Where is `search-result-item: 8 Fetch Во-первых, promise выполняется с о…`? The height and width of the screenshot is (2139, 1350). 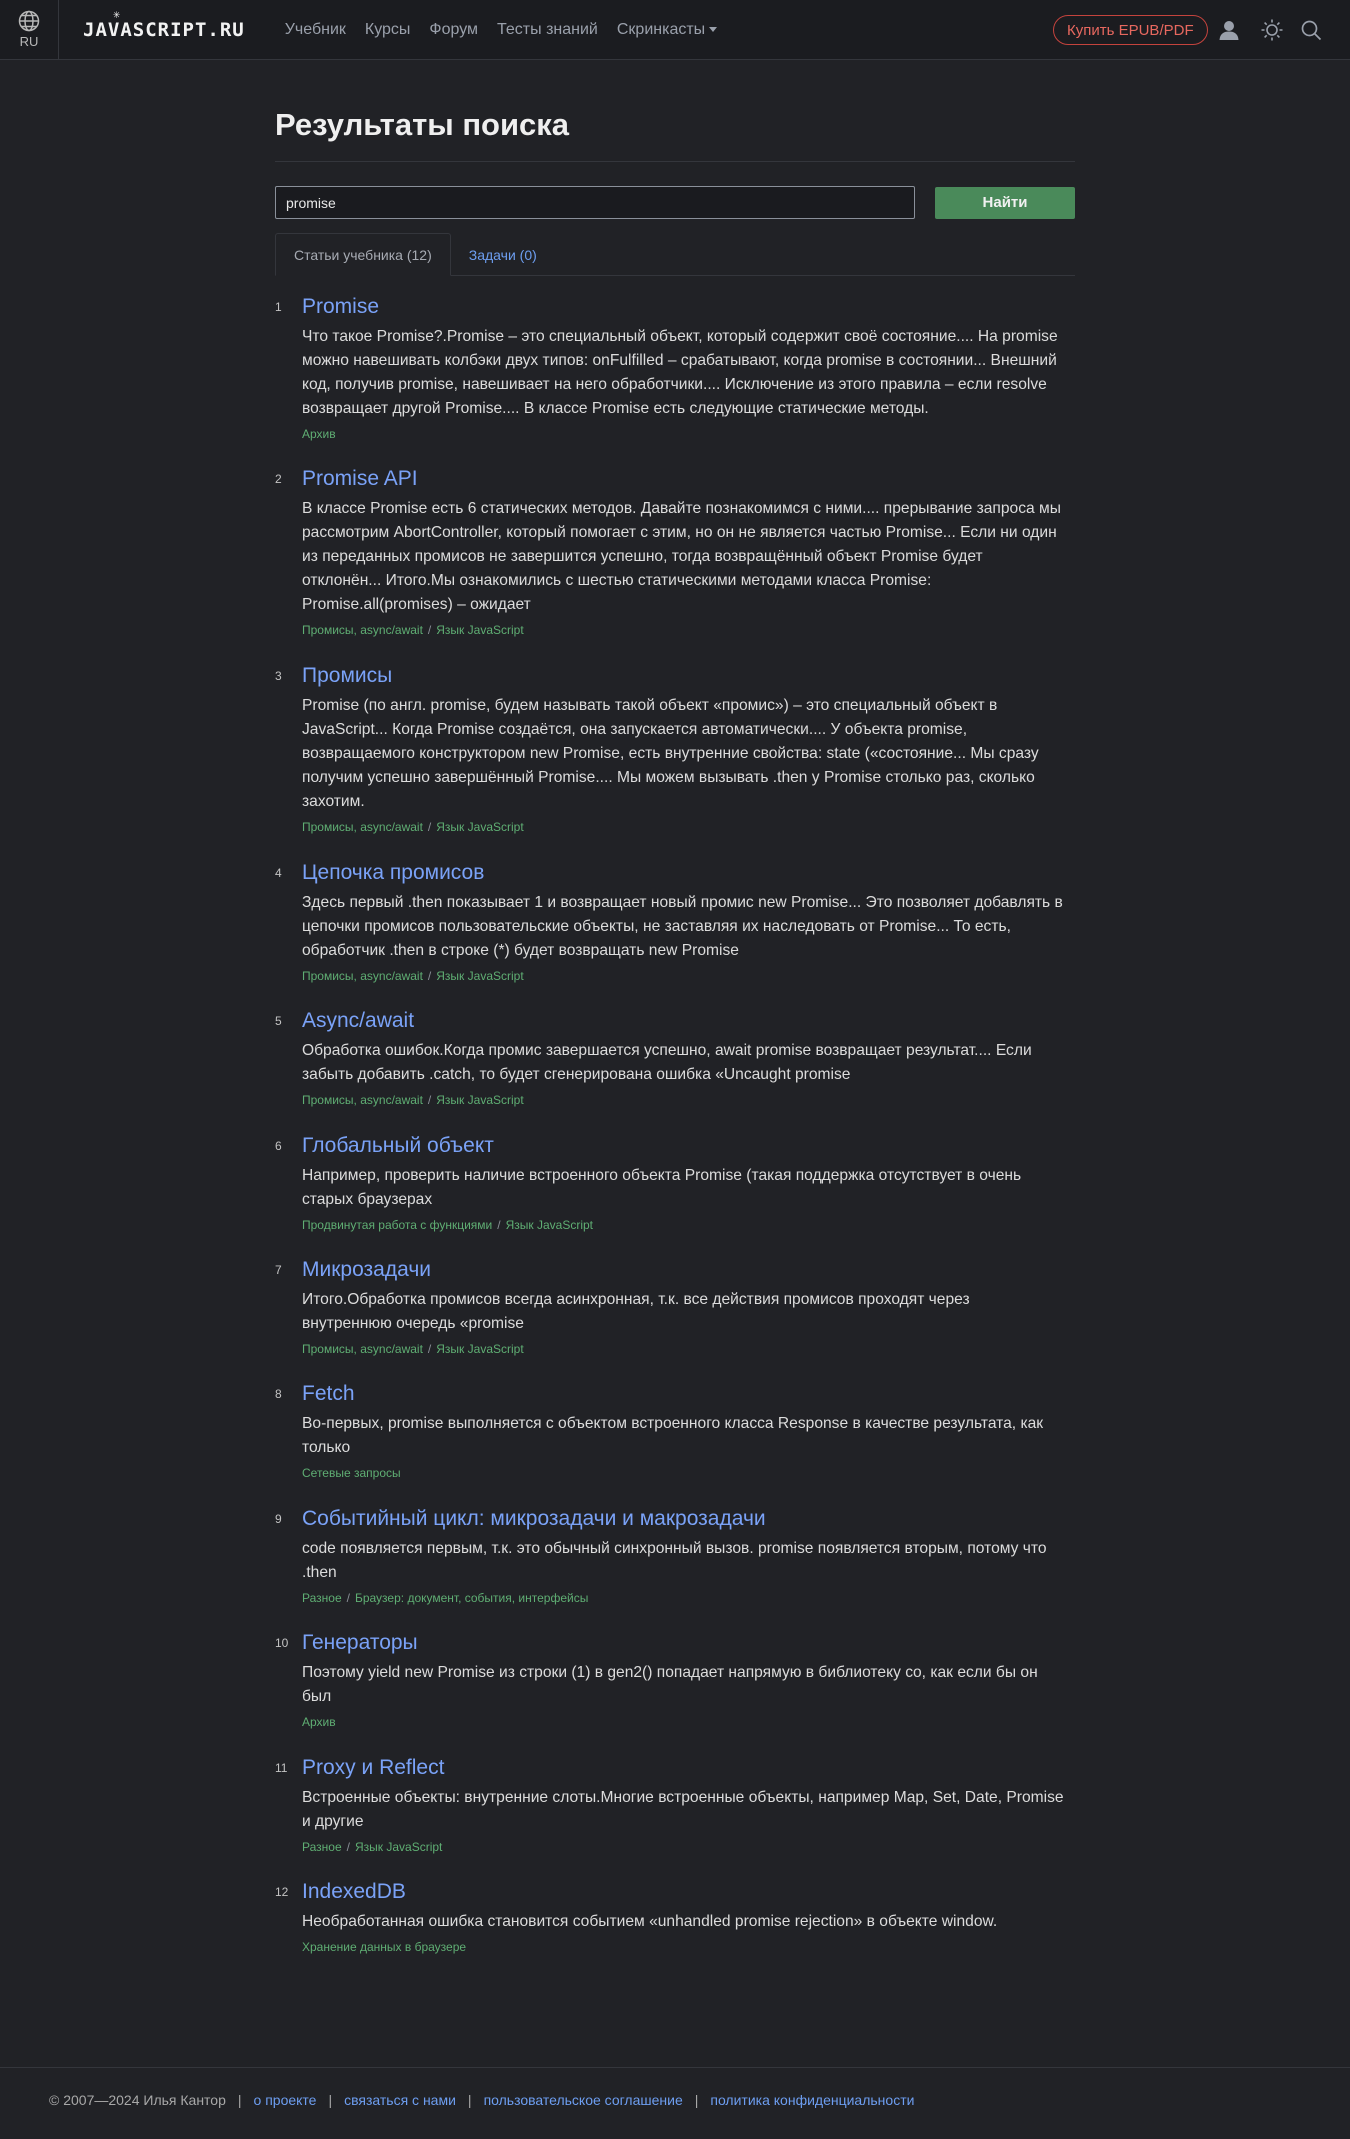 search-result-item: 8 Fetch Во-первых, promise выполняется с о… is located at coordinates (675, 1430).